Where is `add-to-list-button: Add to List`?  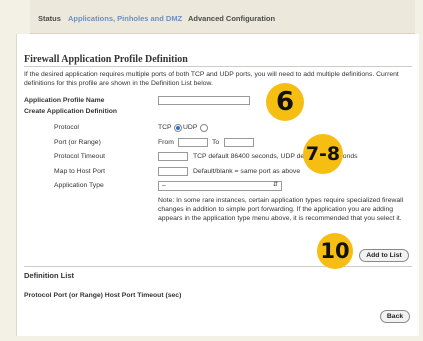
add-to-list-button: Add to List is located at coordinates (384, 255).